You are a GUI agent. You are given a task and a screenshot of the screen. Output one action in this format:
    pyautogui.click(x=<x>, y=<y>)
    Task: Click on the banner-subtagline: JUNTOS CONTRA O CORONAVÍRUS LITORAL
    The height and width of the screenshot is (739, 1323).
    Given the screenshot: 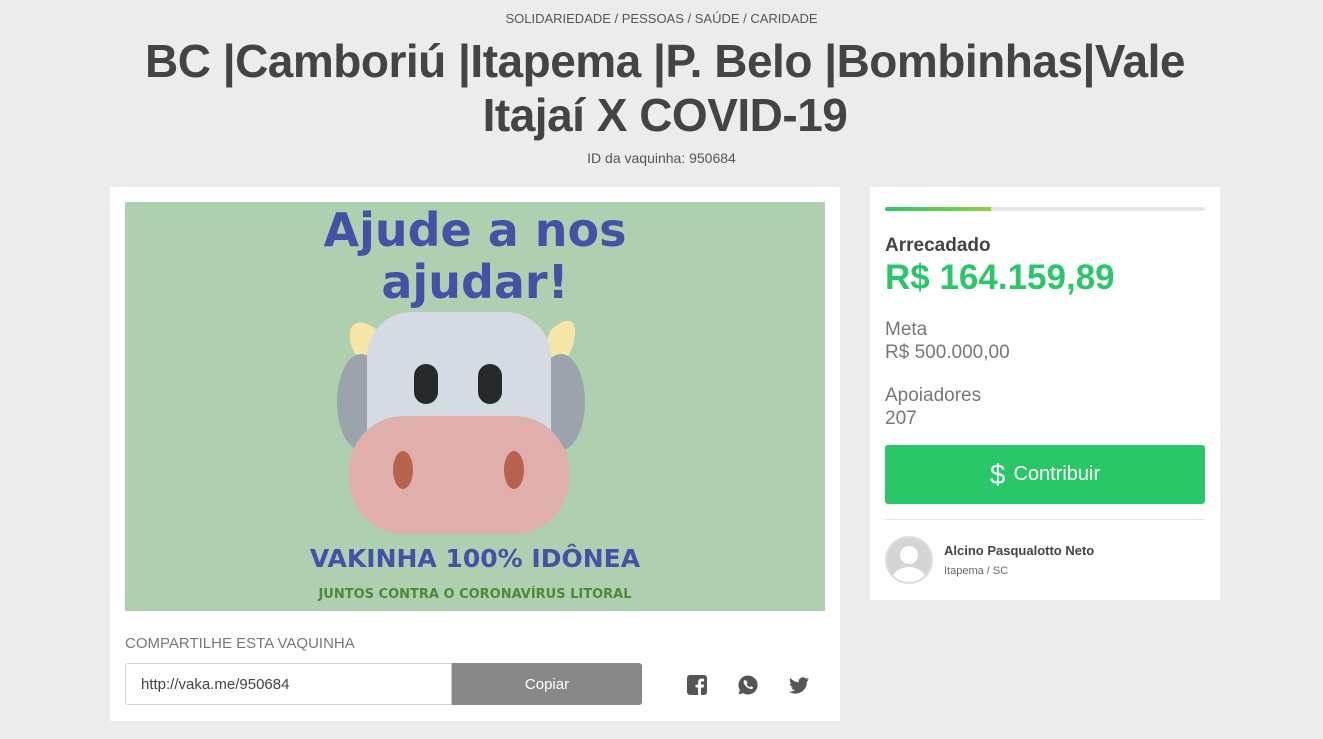 What is the action you would take?
    pyautogui.click(x=475, y=594)
    